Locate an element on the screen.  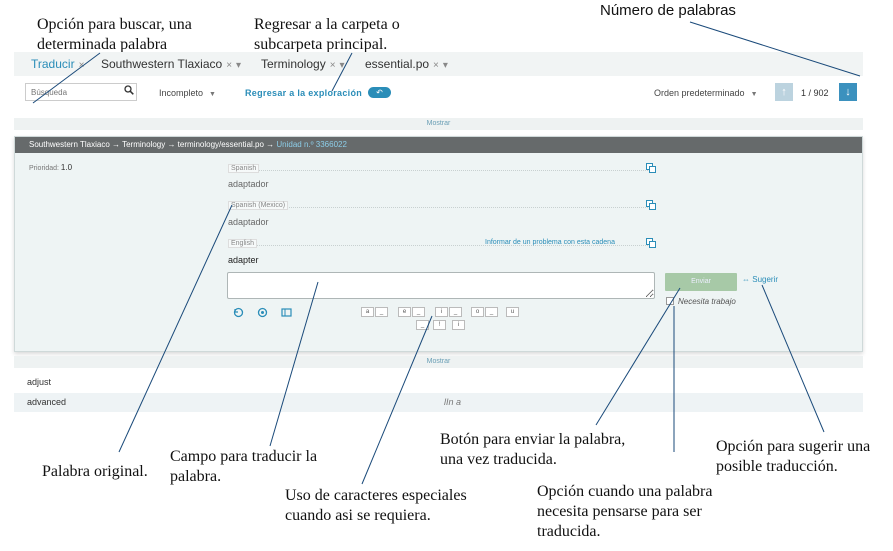
source-language-label: Spanish is located at coordinates (244, 168).